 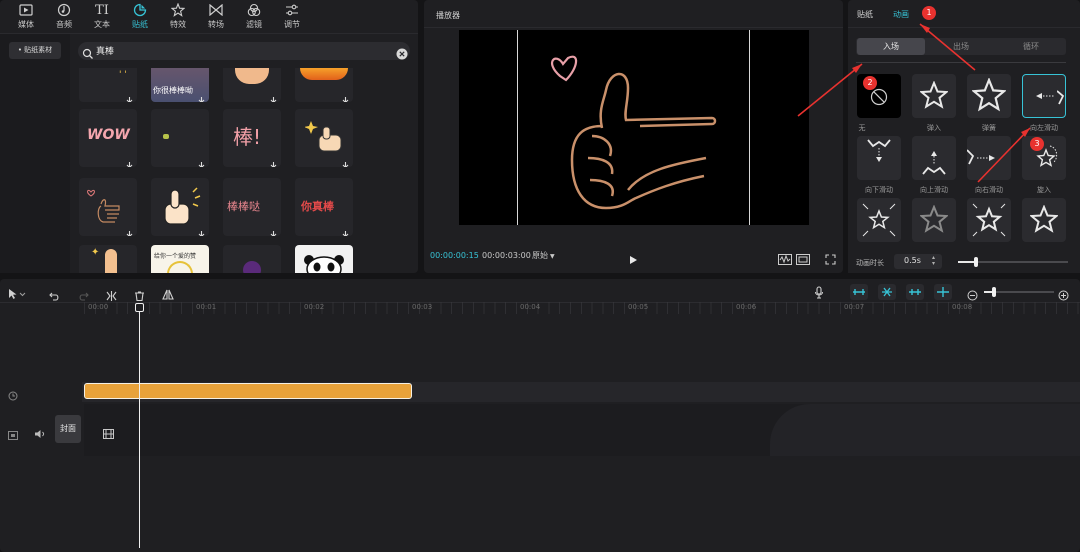 What do you see at coordinates (879, 190) in the screenshot?
I see `anim-caption: 向下滑动` at bounding box center [879, 190].